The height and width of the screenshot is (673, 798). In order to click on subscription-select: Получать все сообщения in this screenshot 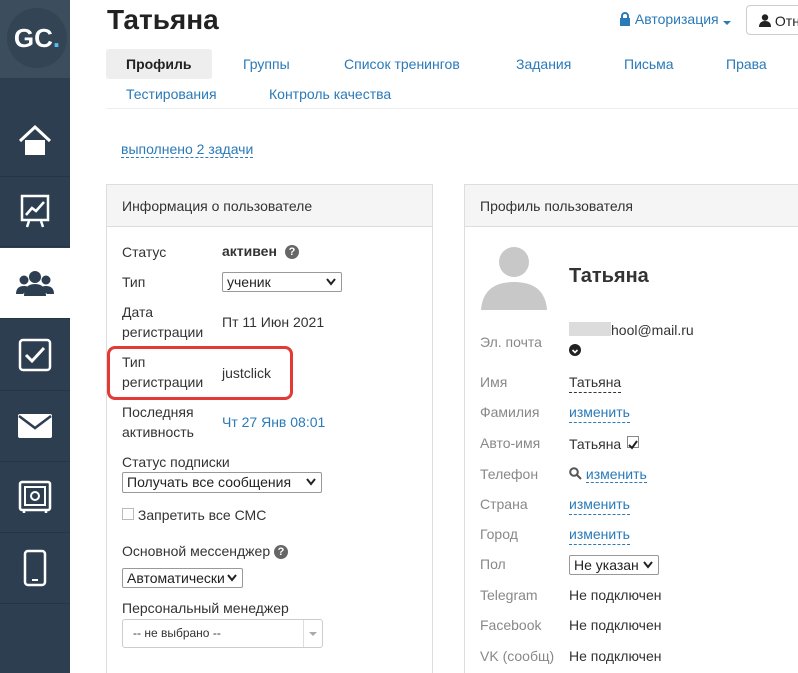, I will do `click(222, 482)`.